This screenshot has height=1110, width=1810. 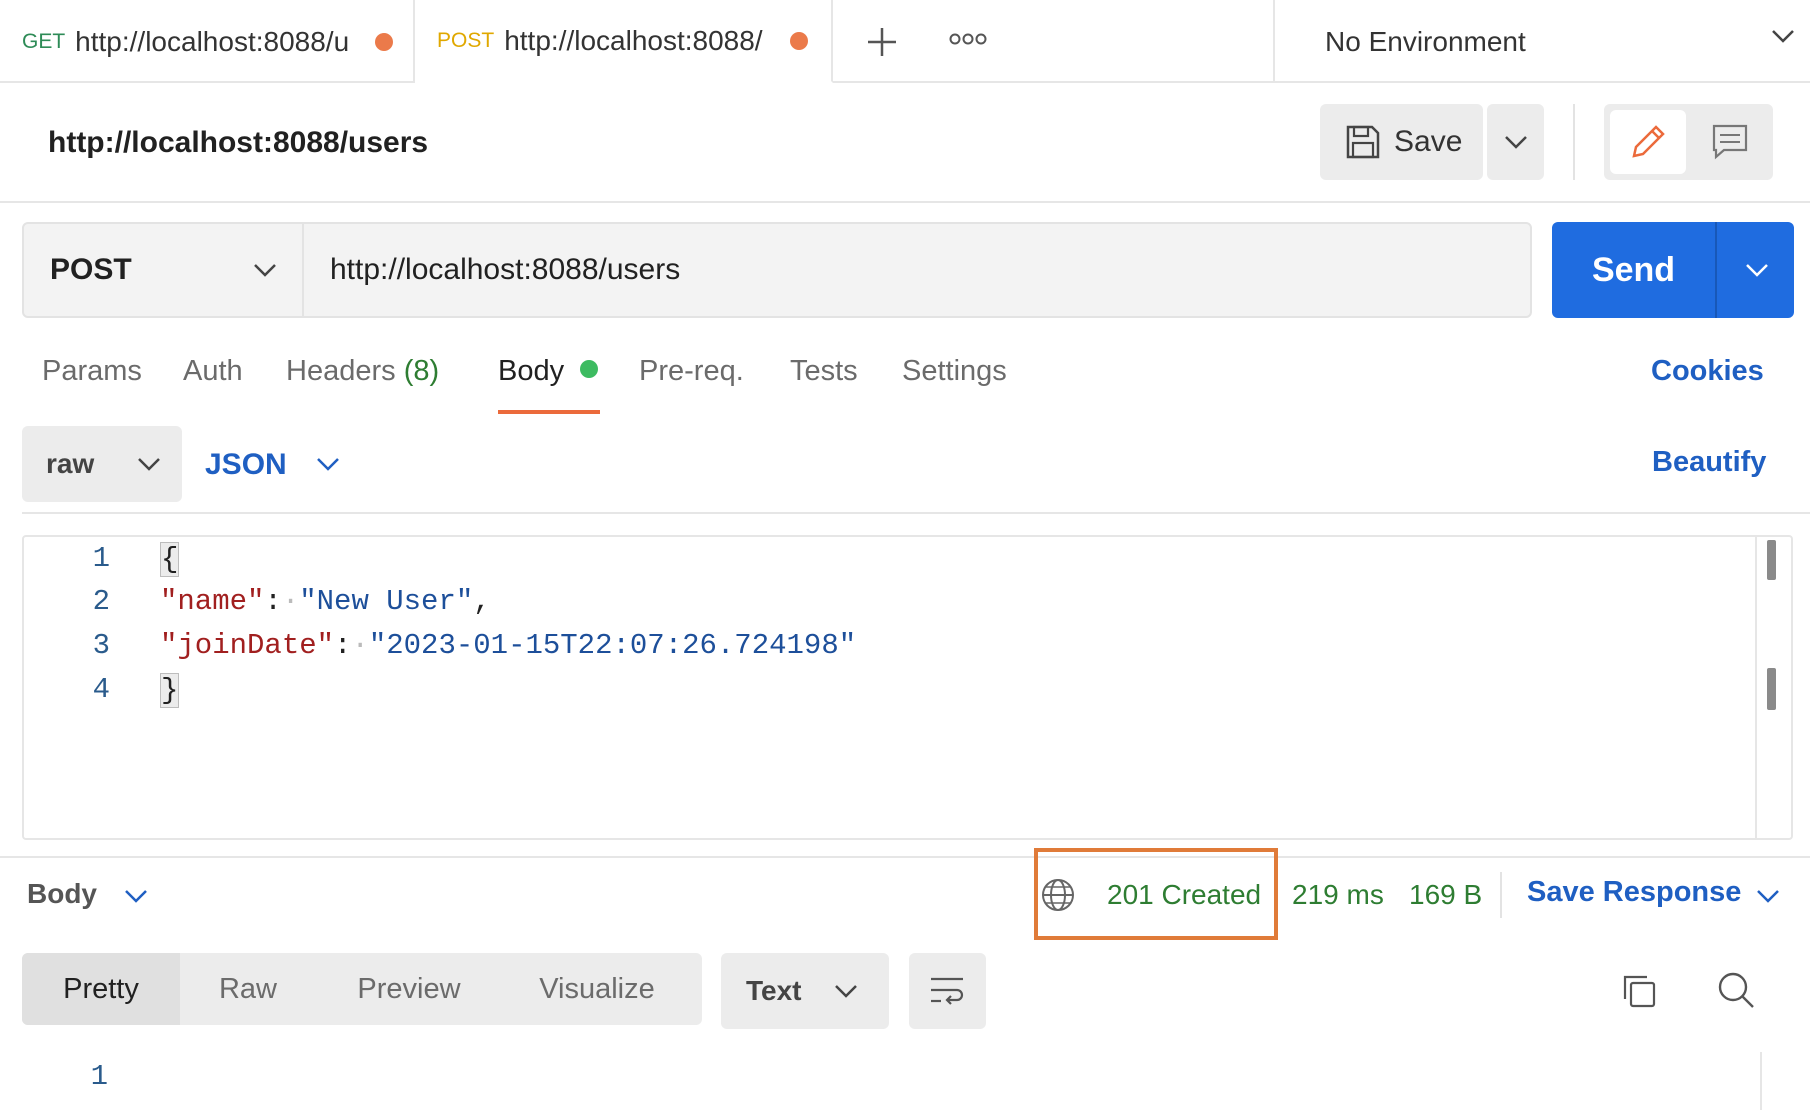 I want to click on headers-count: (8), so click(x=421, y=371).